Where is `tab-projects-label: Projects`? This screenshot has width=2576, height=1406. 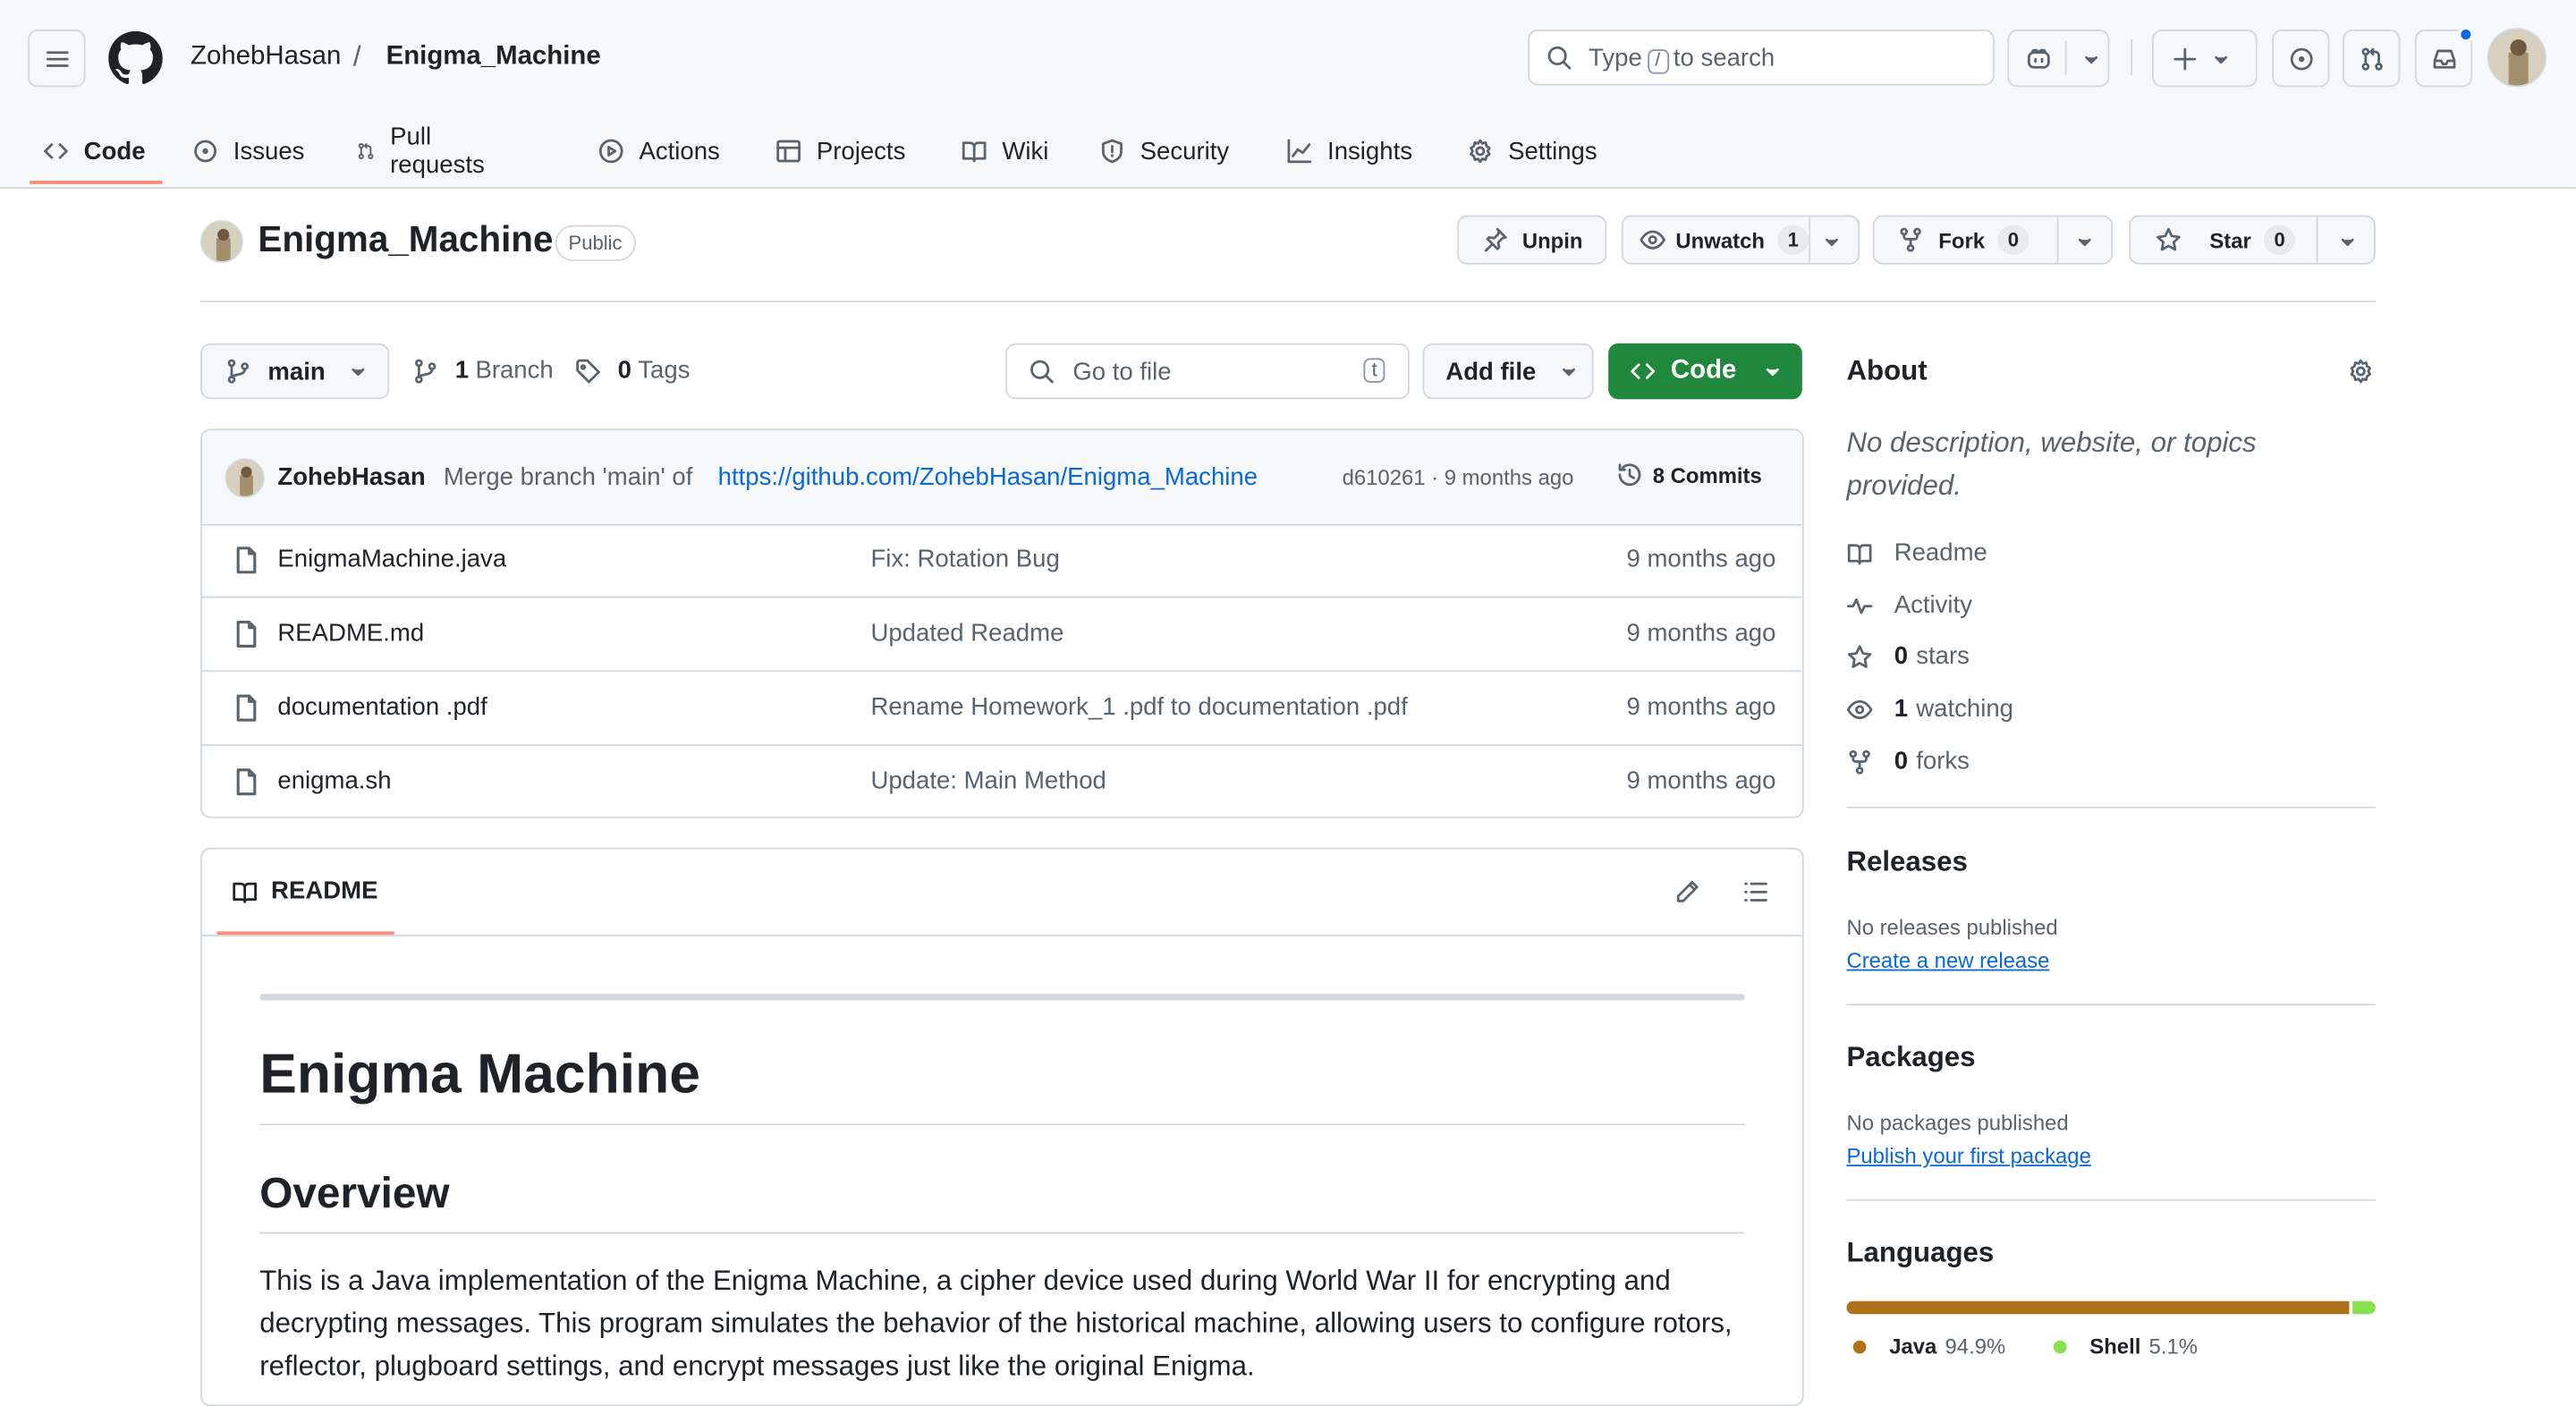
tab-projects-label: Projects is located at coordinates (861, 151).